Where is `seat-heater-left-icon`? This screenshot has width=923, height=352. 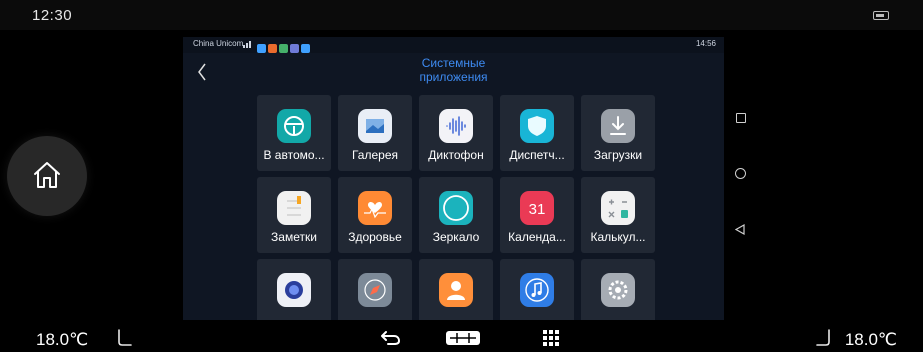 seat-heater-left-icon is located at coordinates (125, 338).